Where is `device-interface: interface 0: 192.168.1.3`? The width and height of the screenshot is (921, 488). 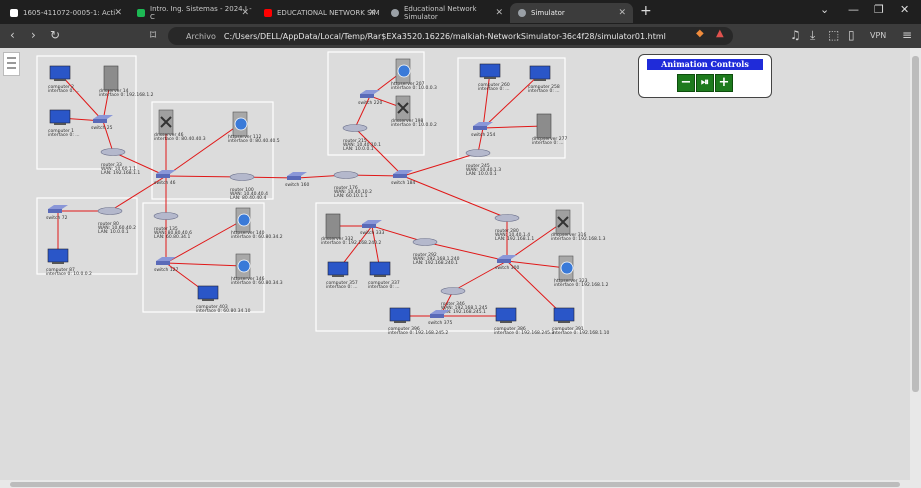 device-interface: interface 0: 192.168.1.3 is located at coordinates (578, 239).